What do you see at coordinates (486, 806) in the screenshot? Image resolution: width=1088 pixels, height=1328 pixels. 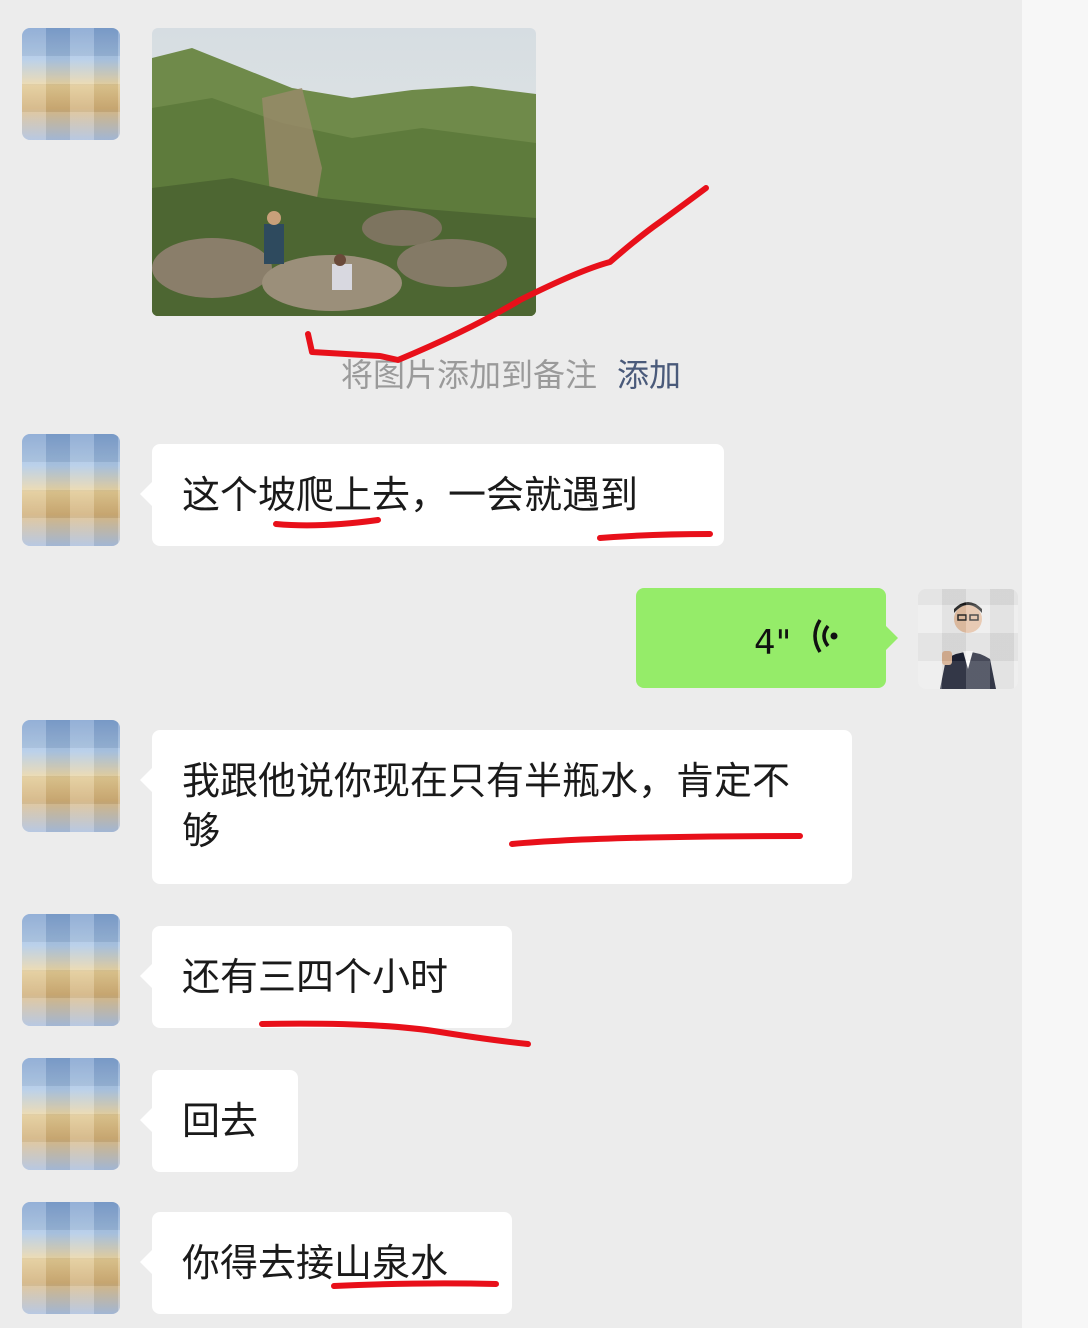 I see `message-text: 我跟他说你现在只有半瓶水，肯定不够` at bounding box center [486, 806].